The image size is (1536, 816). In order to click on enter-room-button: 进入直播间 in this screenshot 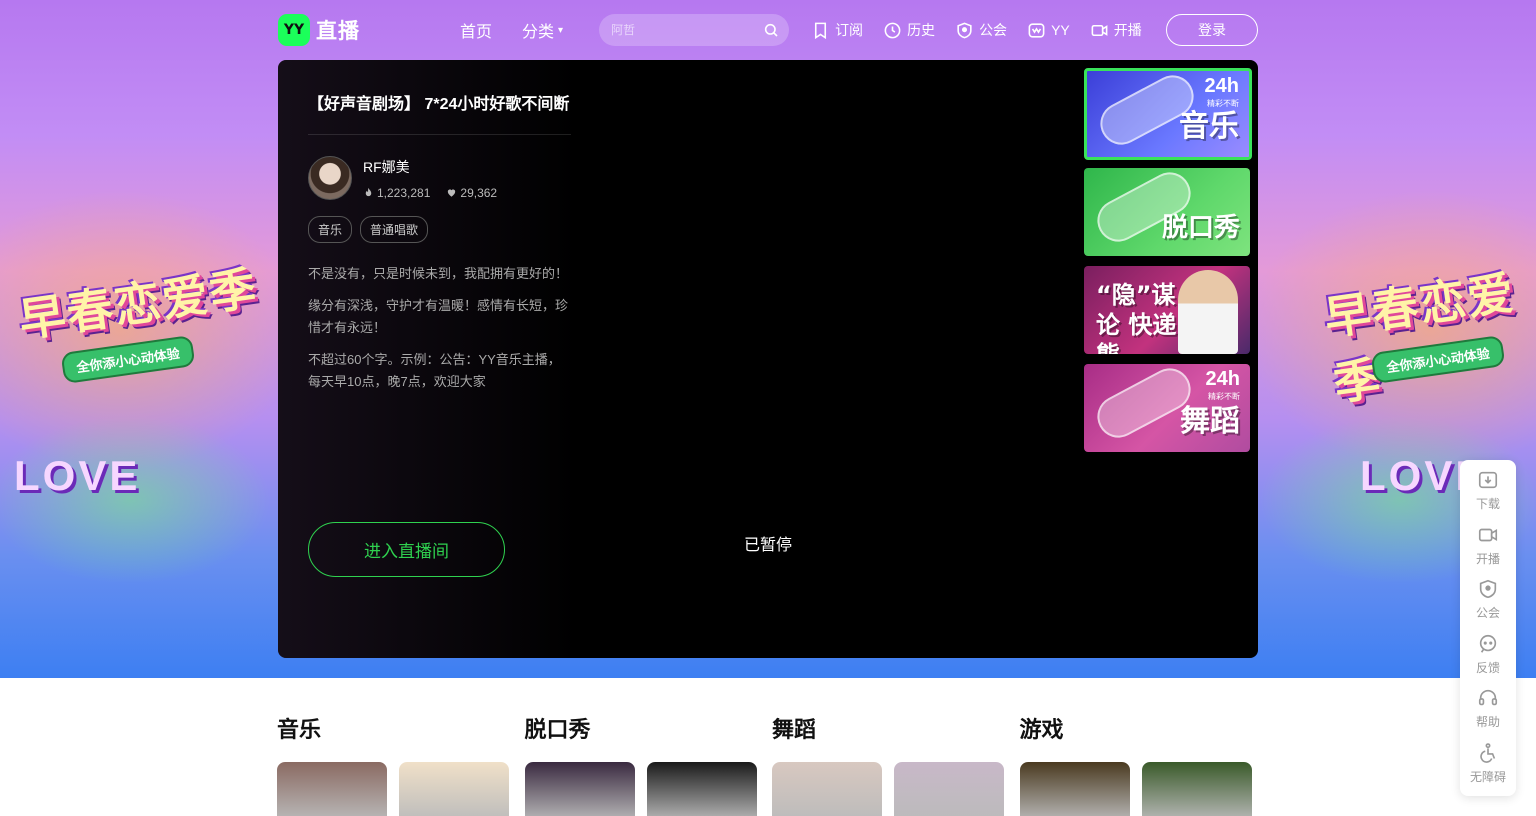, I will do `click(406, 549)`.